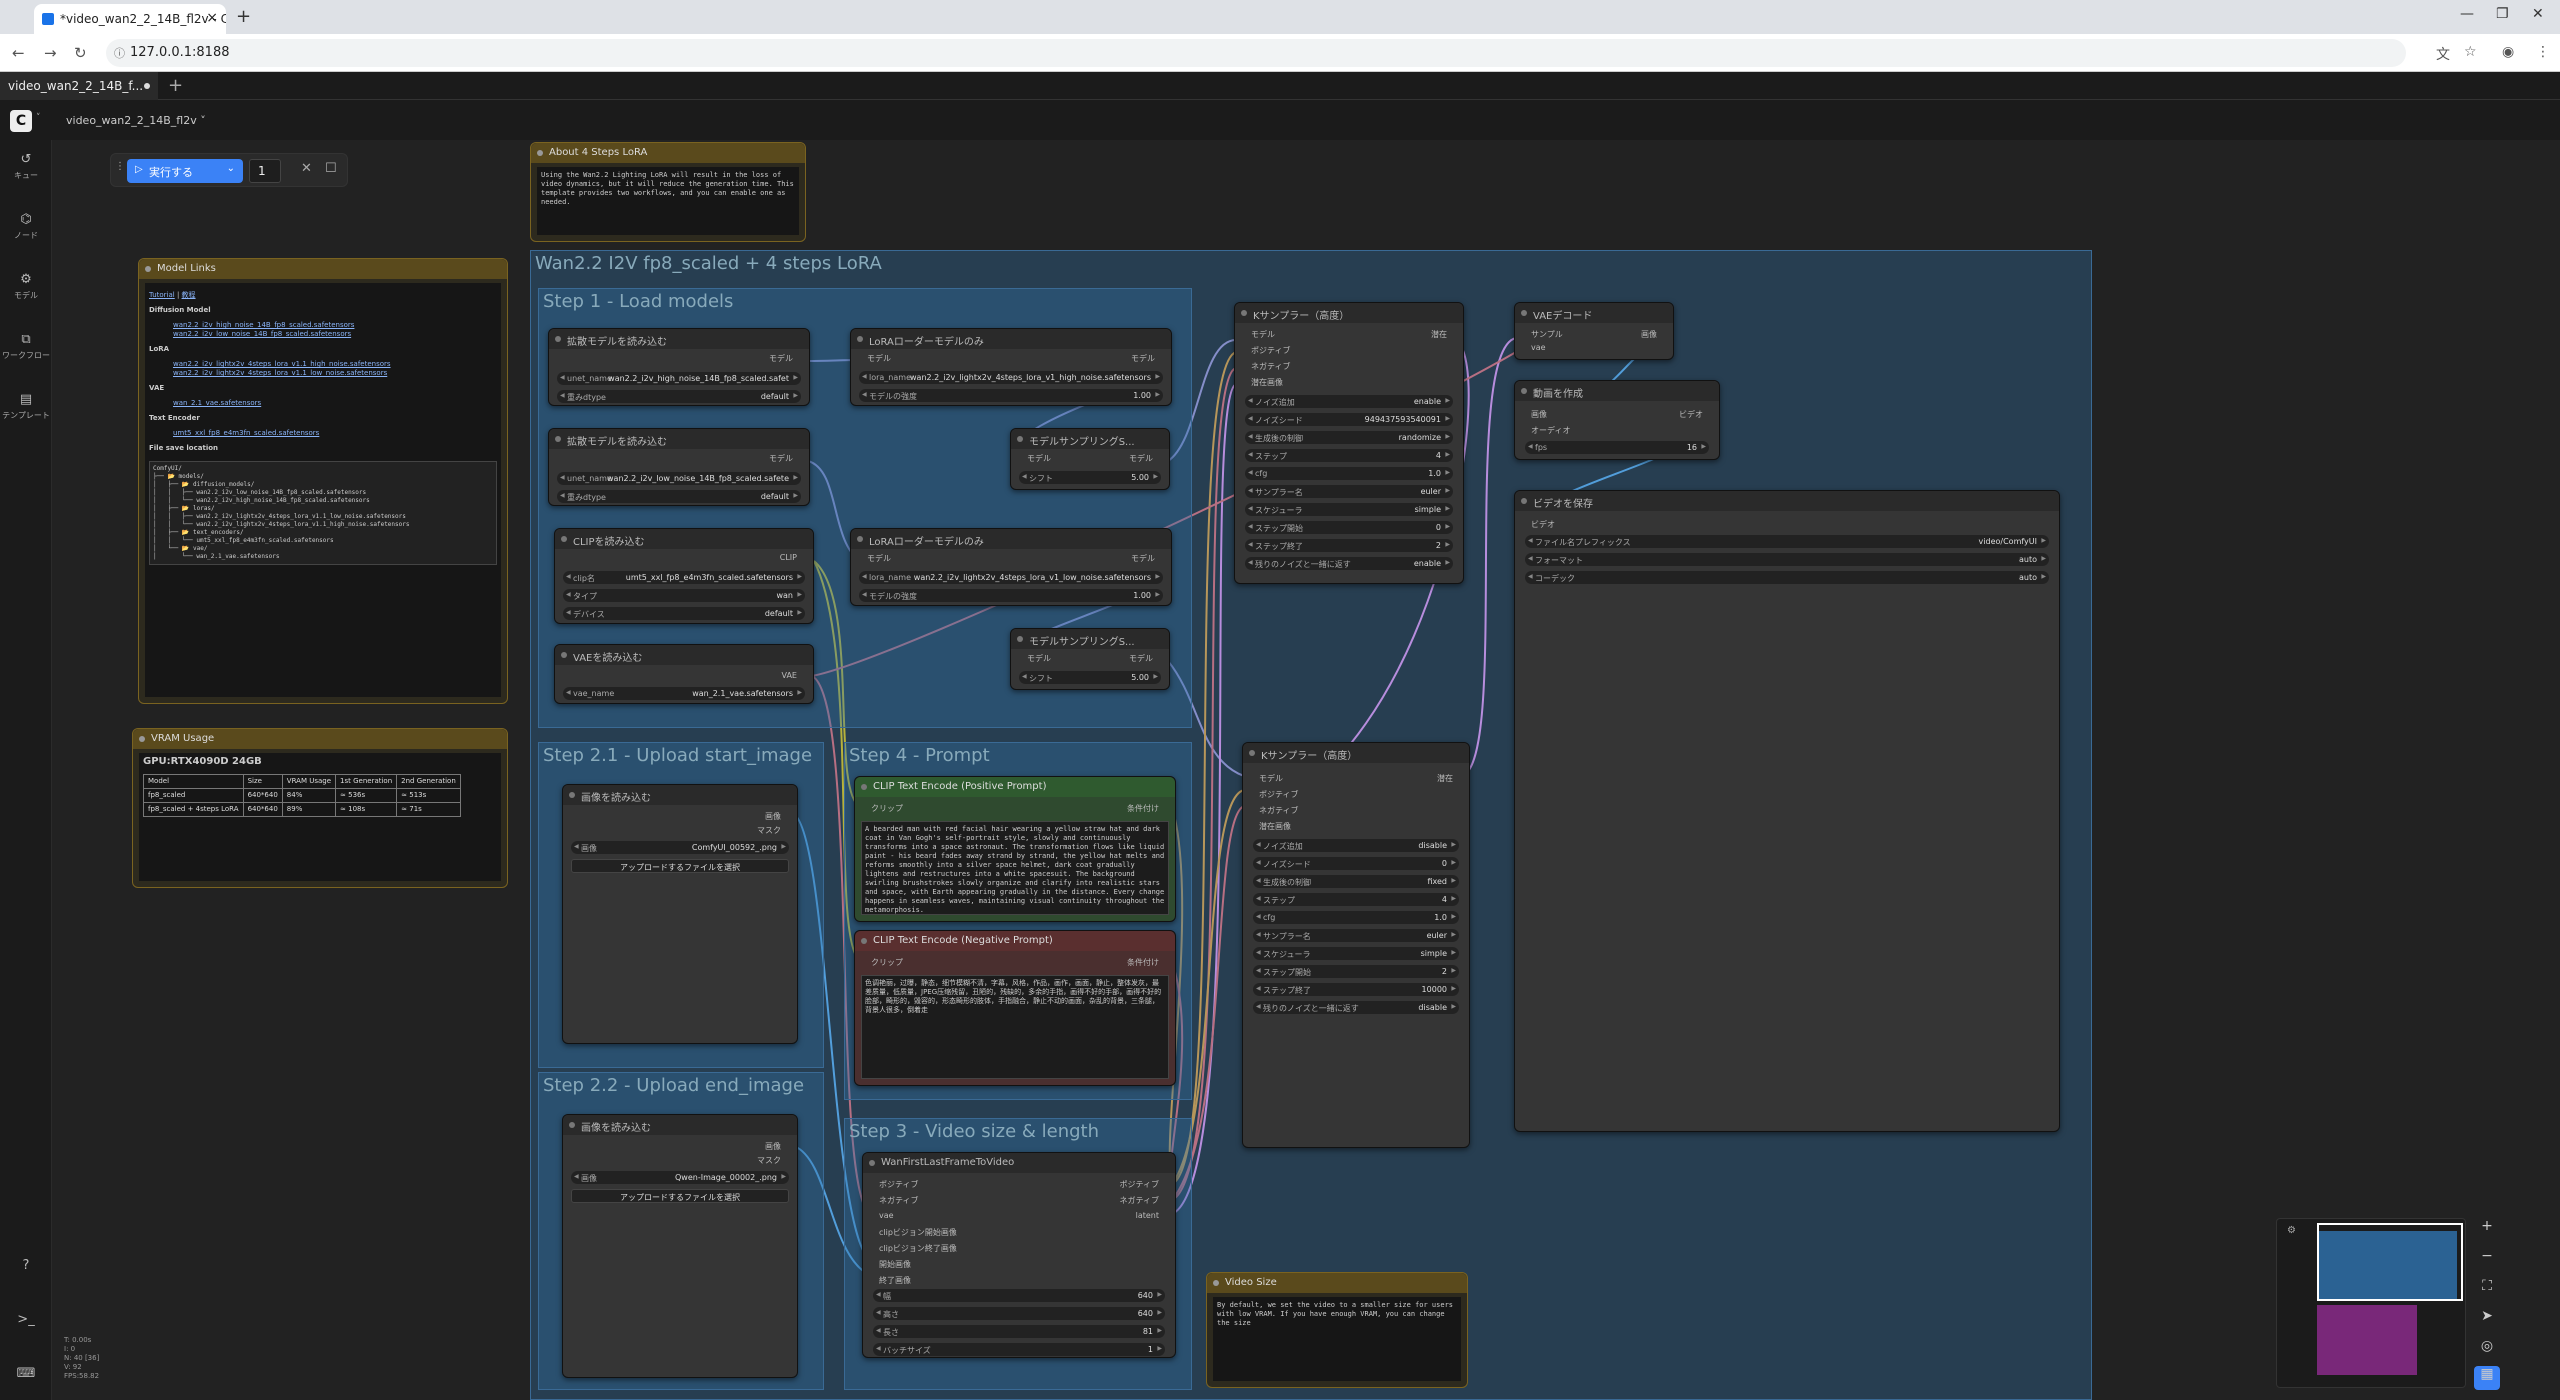 The width and height of the screenshot is (2560, 1400). Describe the element at coordinates (1356, 881) in the screenshot. I see `control-after-generate-widget: 生成後の制御fixed` at that location.